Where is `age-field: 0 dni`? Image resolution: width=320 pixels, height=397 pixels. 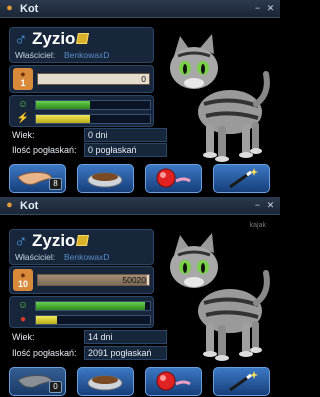 age-field: 0 dni is located at coordinates (125, 135).